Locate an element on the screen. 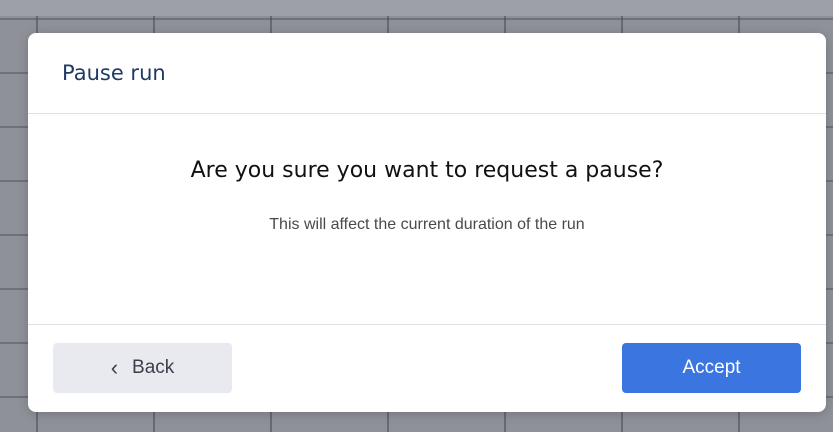 This screenshot has width=833, height=432. accept-button-label: Accept is located at coordinates (711, 367).